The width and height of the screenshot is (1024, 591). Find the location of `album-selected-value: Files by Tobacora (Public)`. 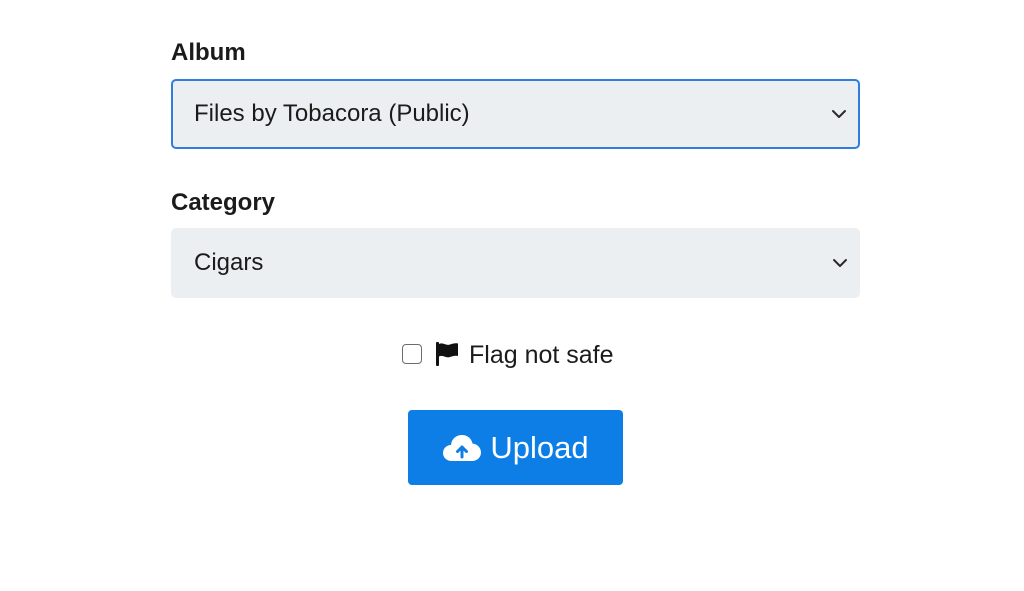

album-selected-value: Files by Tobacora (Public) is located at coordinates (332, 113).